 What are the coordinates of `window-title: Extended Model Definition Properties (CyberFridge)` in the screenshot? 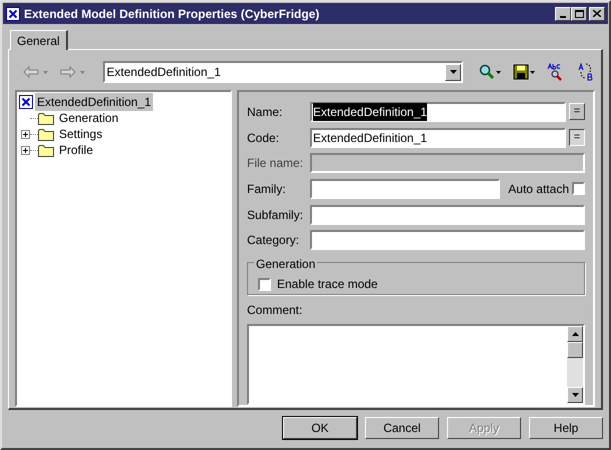 It's located at (172, 14).